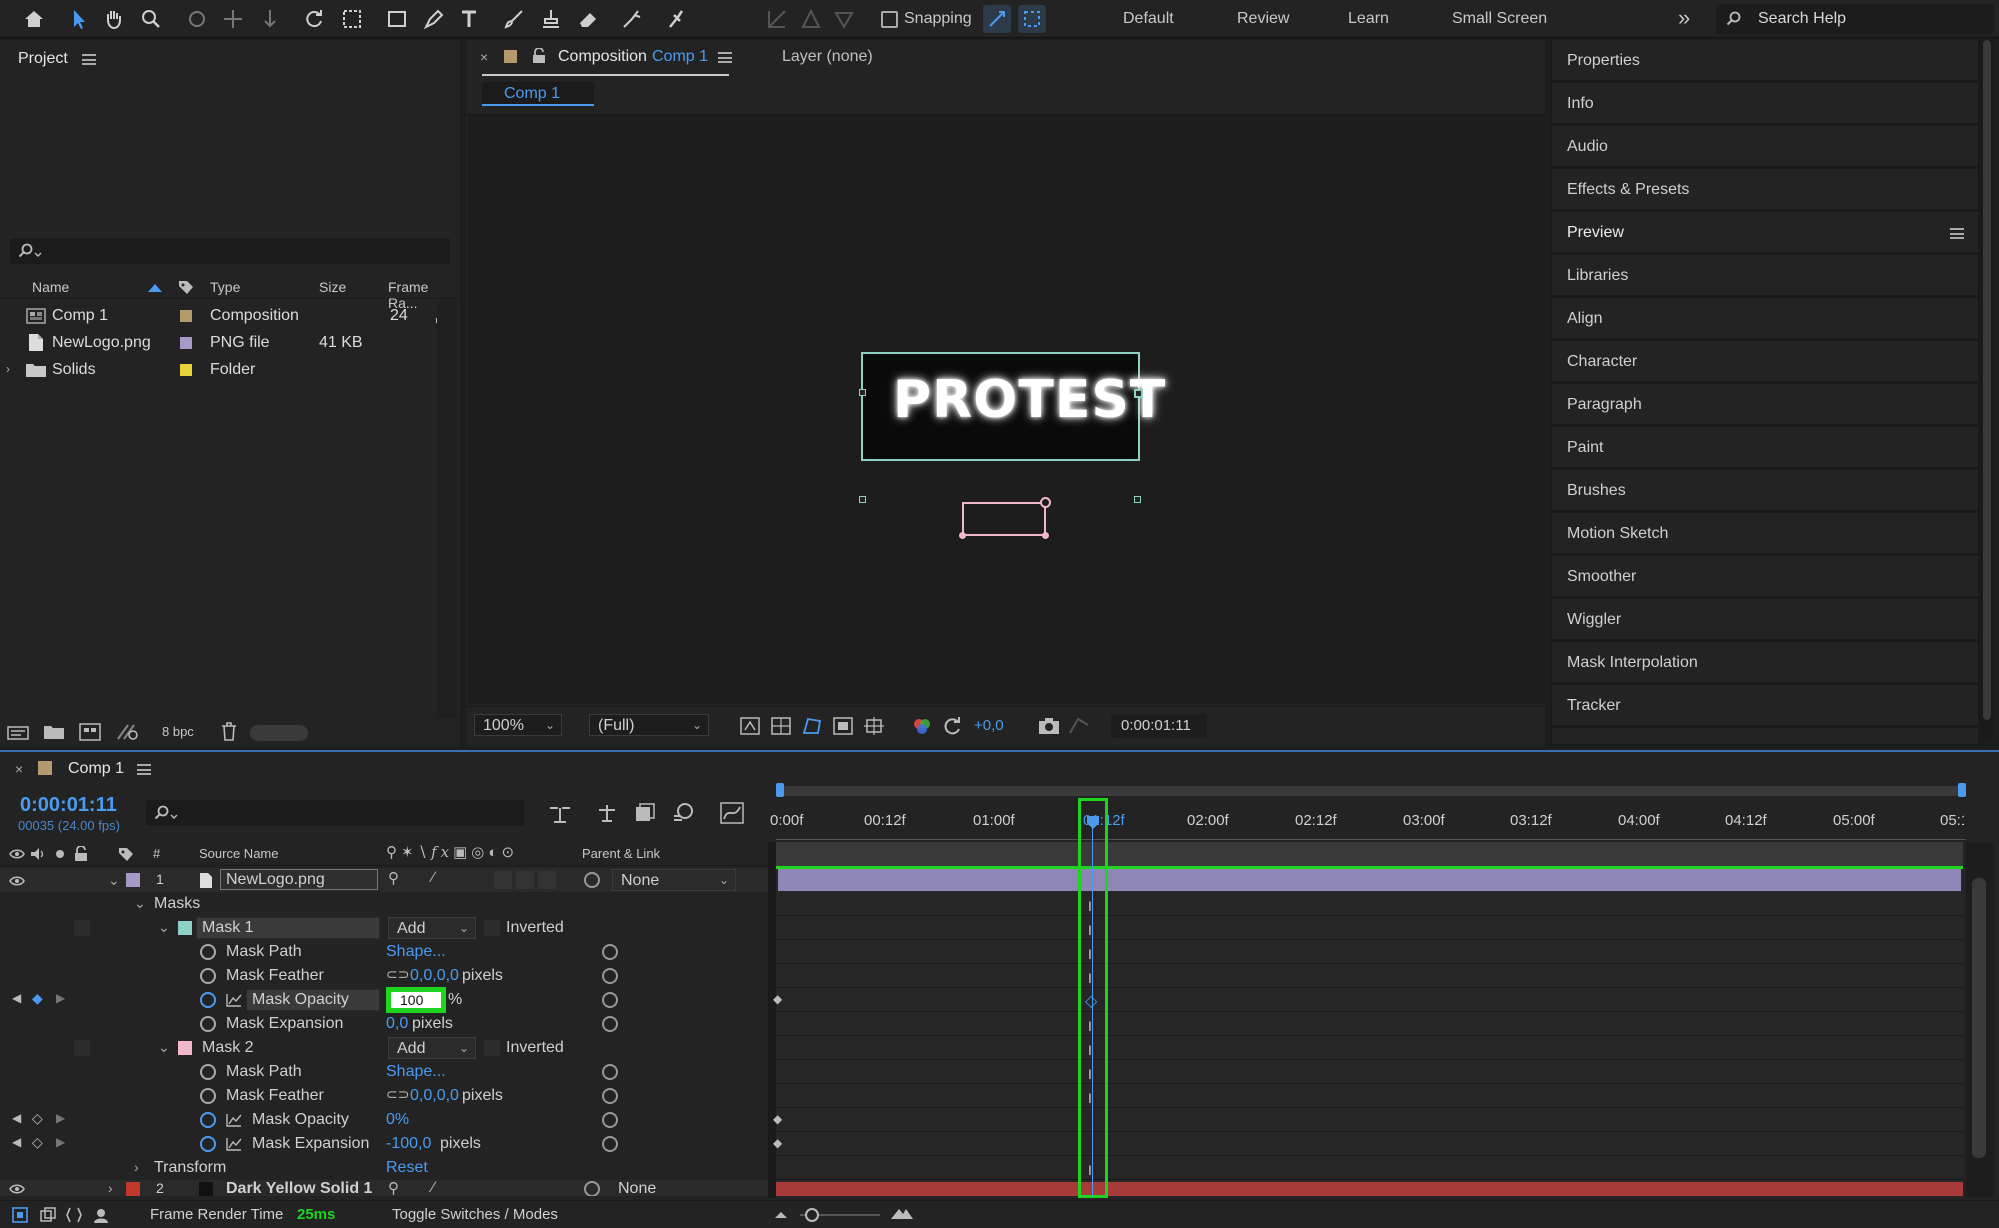  Describe the element at coordinates (1159, 726) in the screenshot. I see `viewer-timecode: 0:00:01:11` at that location.